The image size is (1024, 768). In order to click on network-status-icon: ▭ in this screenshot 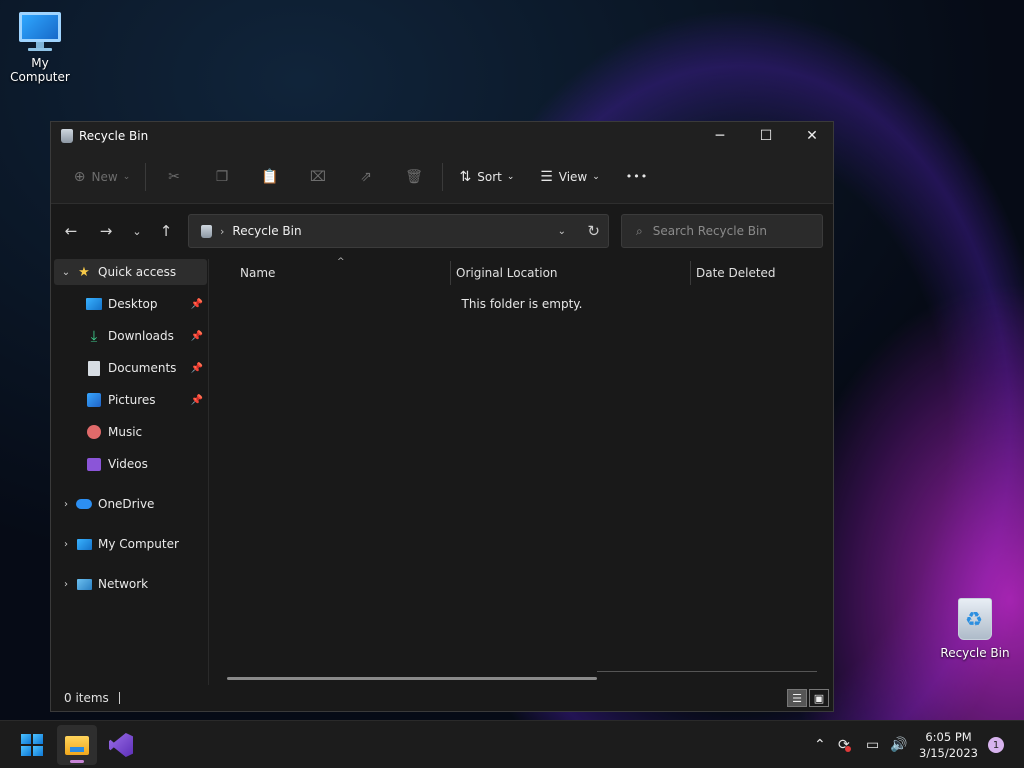, I will do `click(873, 745)`.